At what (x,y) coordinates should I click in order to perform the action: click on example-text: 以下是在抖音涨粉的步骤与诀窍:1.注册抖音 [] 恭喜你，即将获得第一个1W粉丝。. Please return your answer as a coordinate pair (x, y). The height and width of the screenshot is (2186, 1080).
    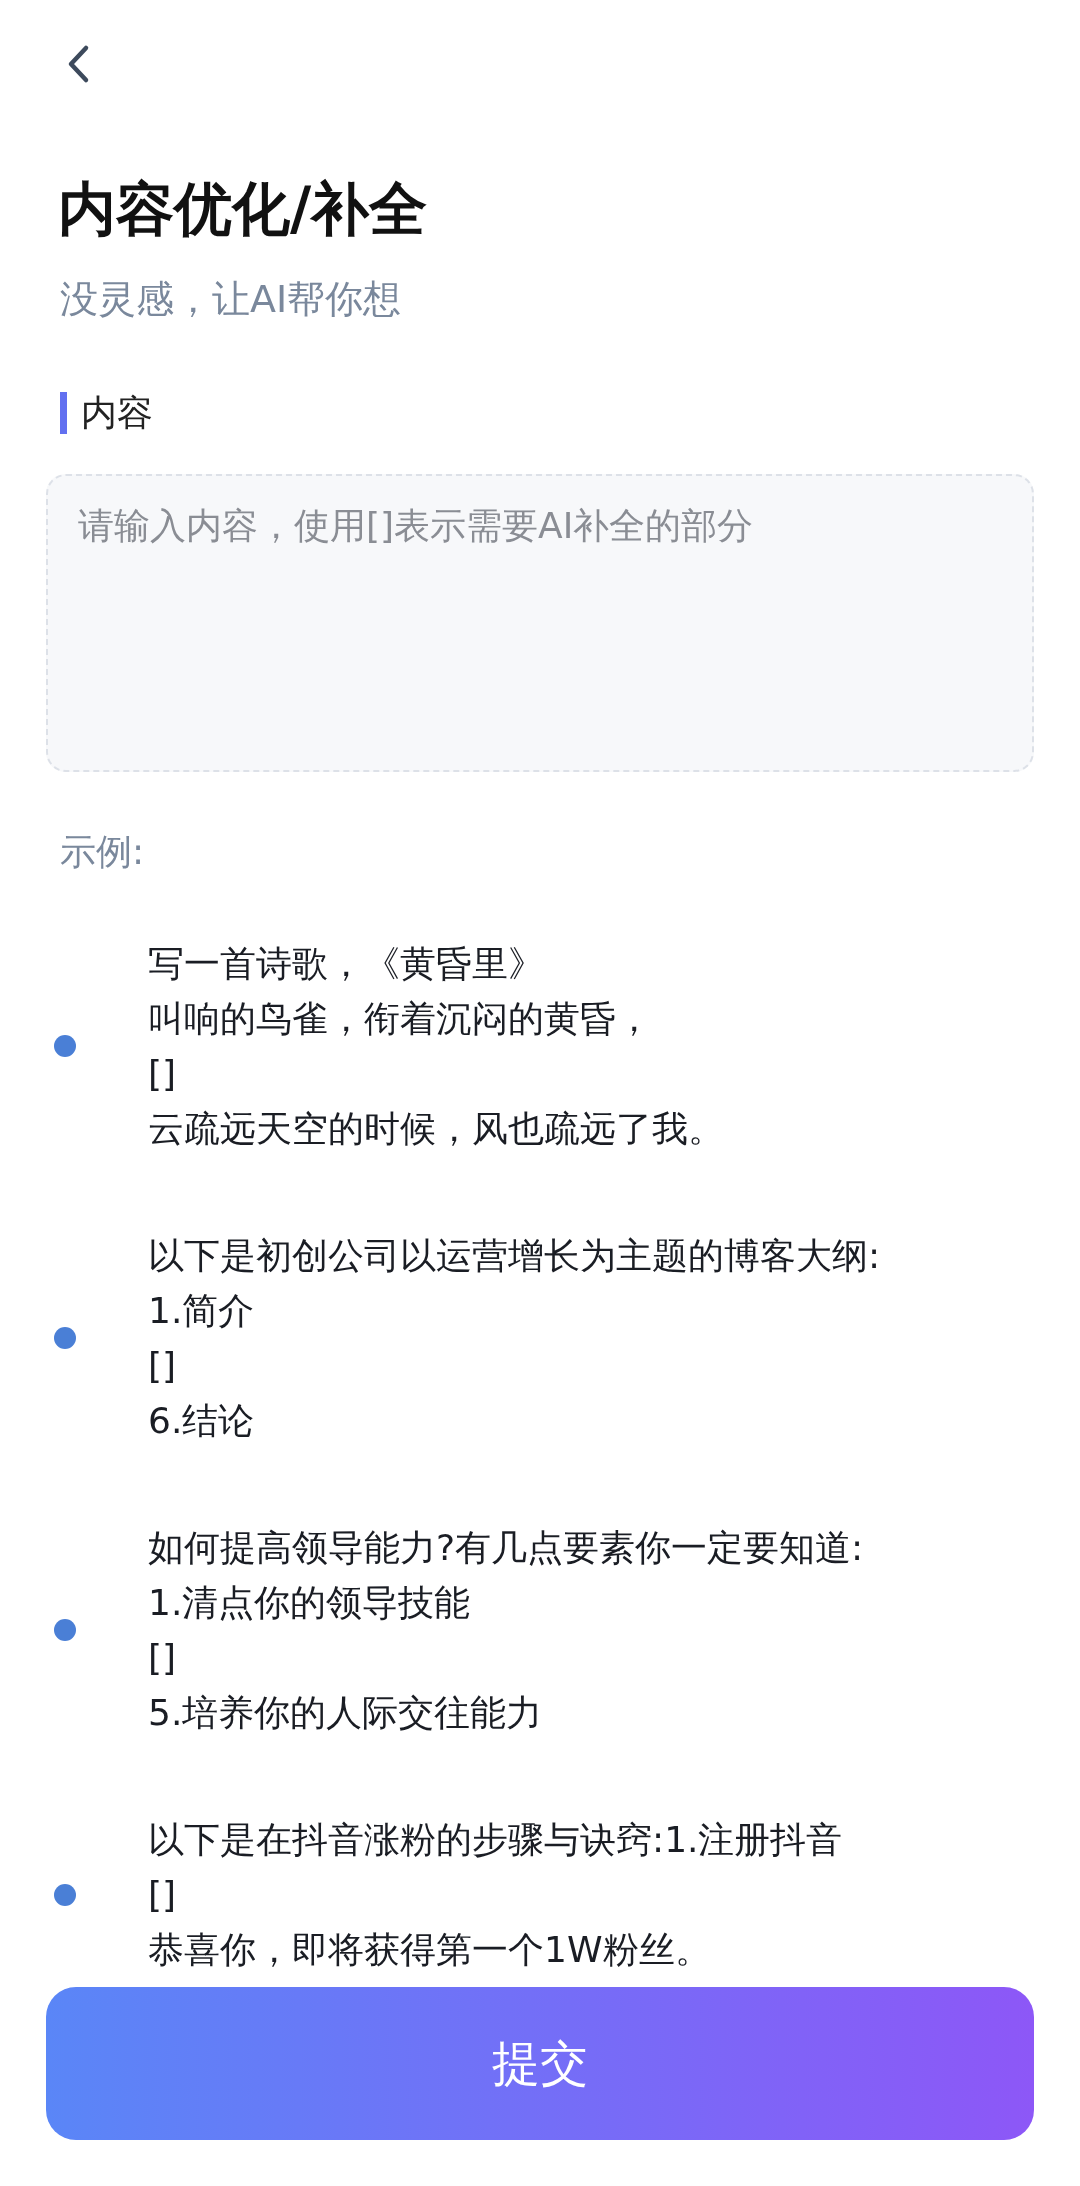
    Looking at the image, I should click on (495, 1894).